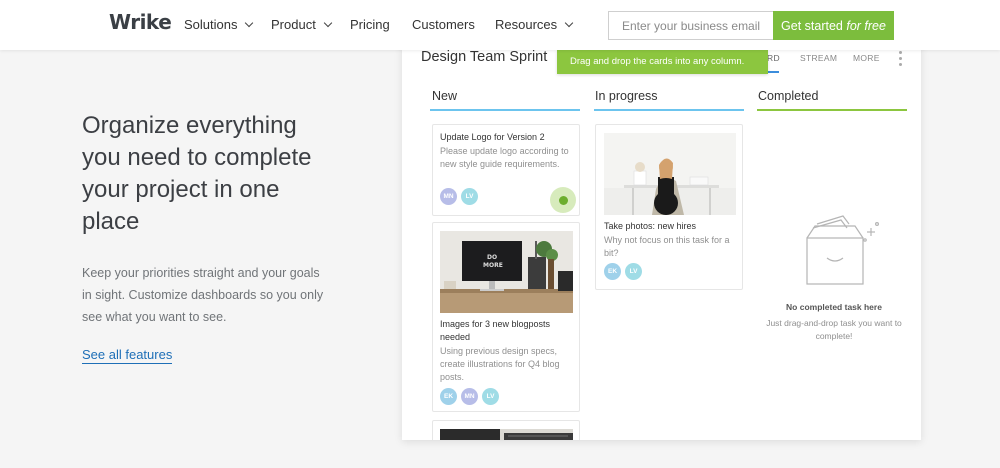 The height and width of the screenshot is (468, 1000). Describe the element at coordinates (493, 265) in the screenshot. I see `svg-text: MORE` at that location.